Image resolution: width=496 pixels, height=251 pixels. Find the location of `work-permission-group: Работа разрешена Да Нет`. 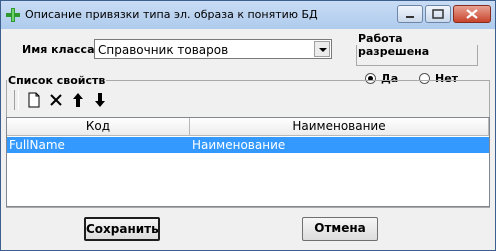

work-permission-group: Работа разрешена Да Нет is located at coordinates (417, 58).